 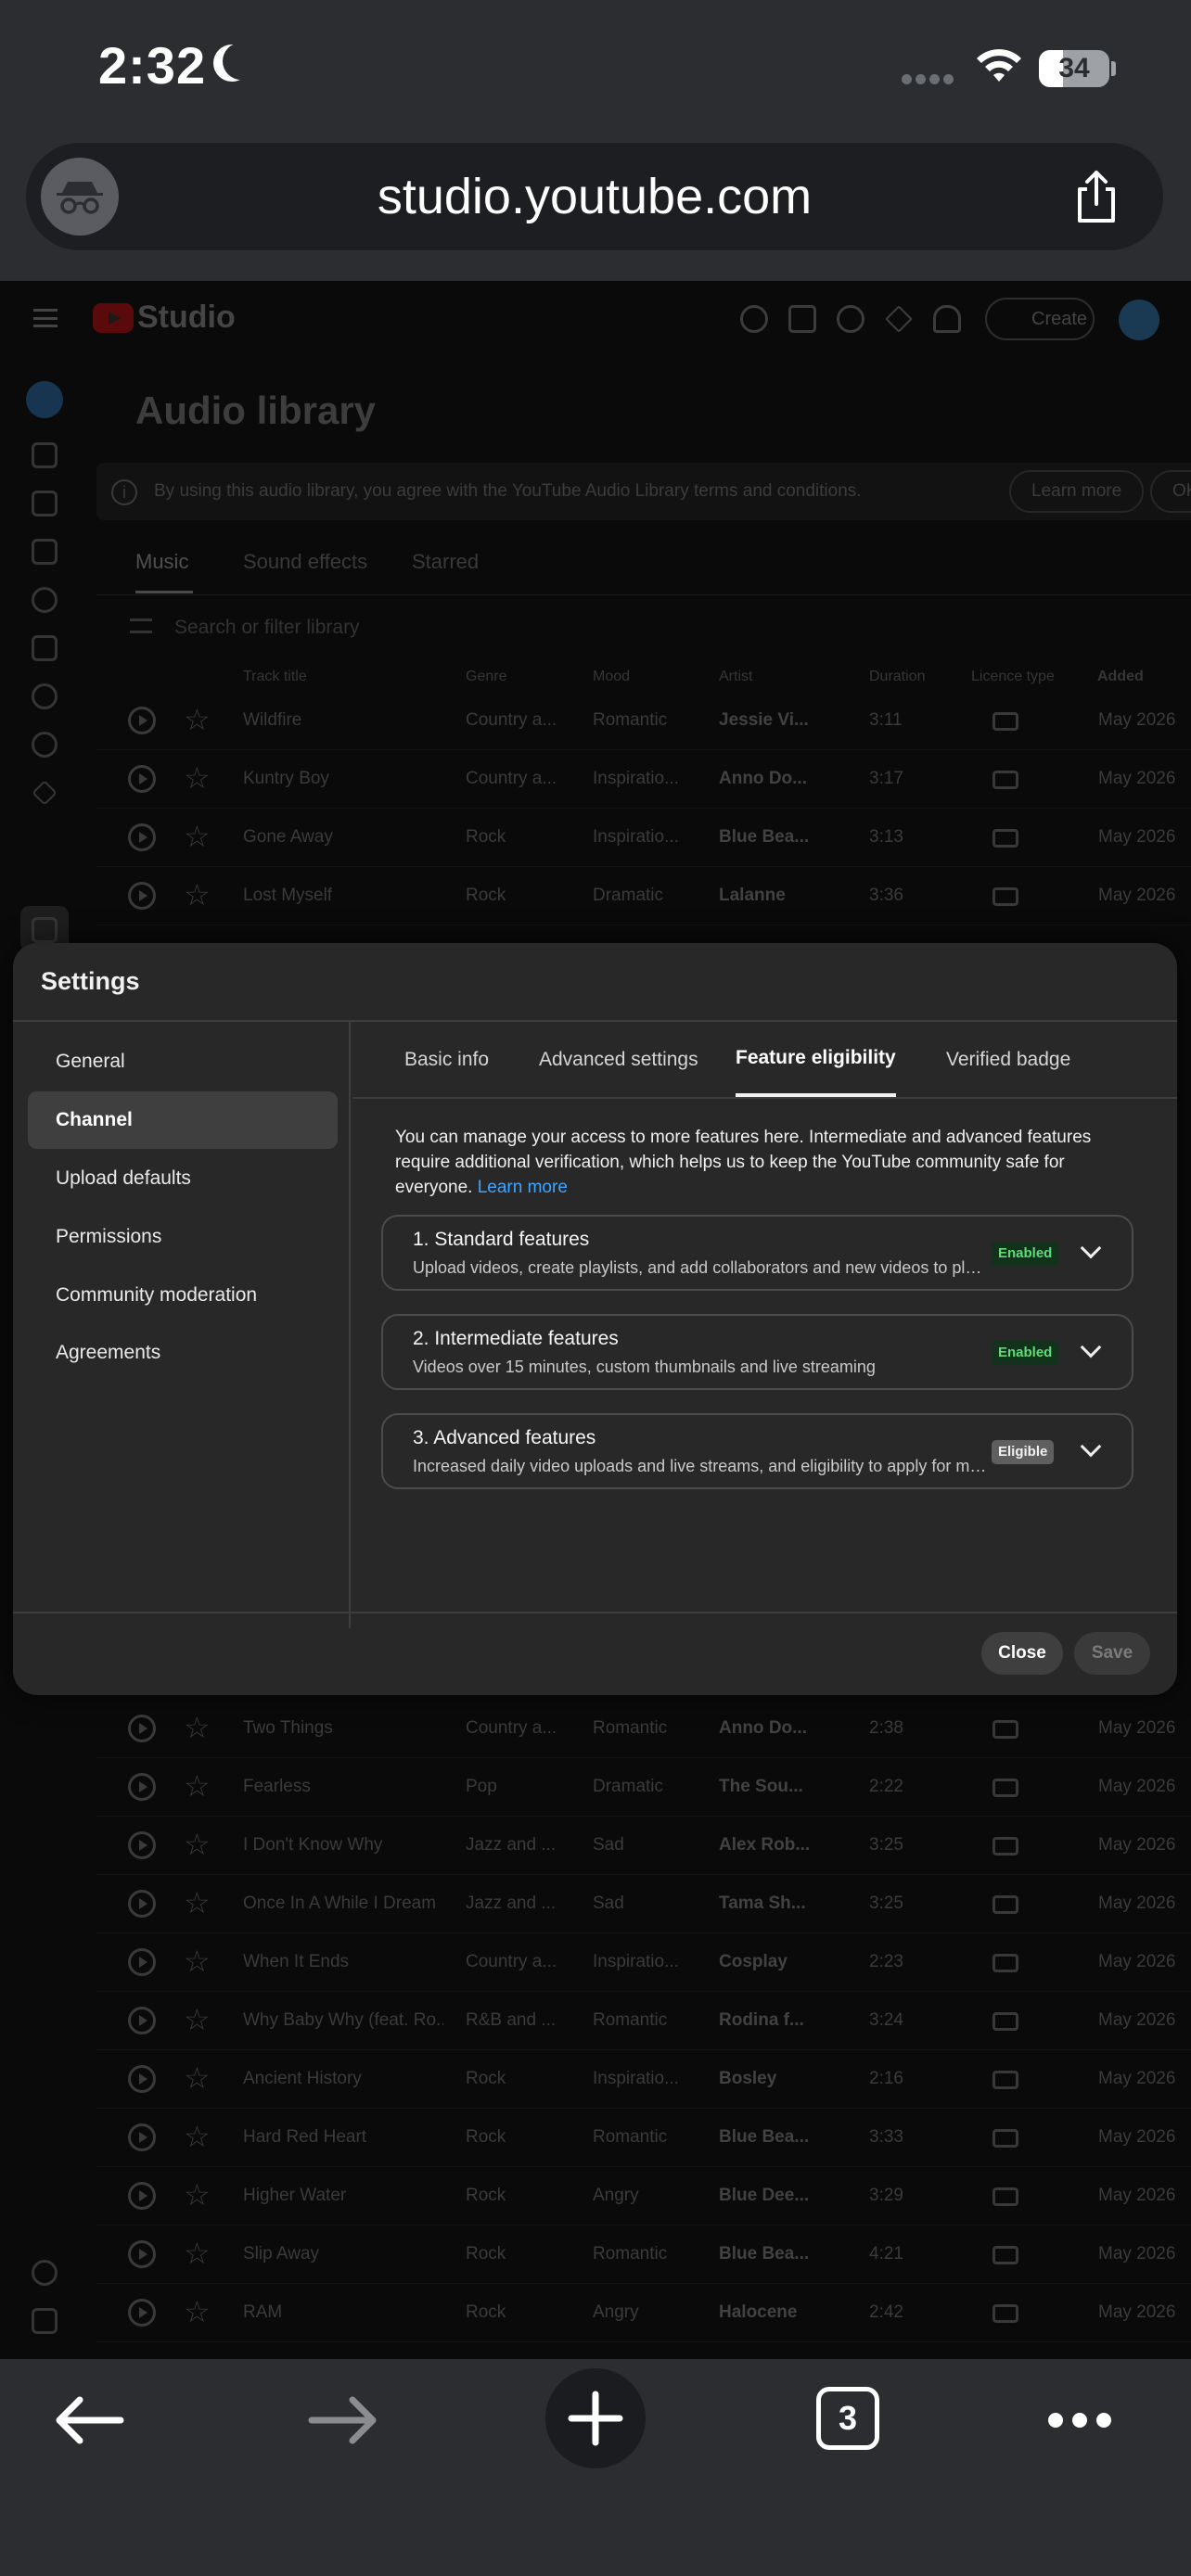 What do you see at coordinates (183, 1120) in the screenshot?
I see `nav-item-channel: Channel` at bounding box center [183, 1120].